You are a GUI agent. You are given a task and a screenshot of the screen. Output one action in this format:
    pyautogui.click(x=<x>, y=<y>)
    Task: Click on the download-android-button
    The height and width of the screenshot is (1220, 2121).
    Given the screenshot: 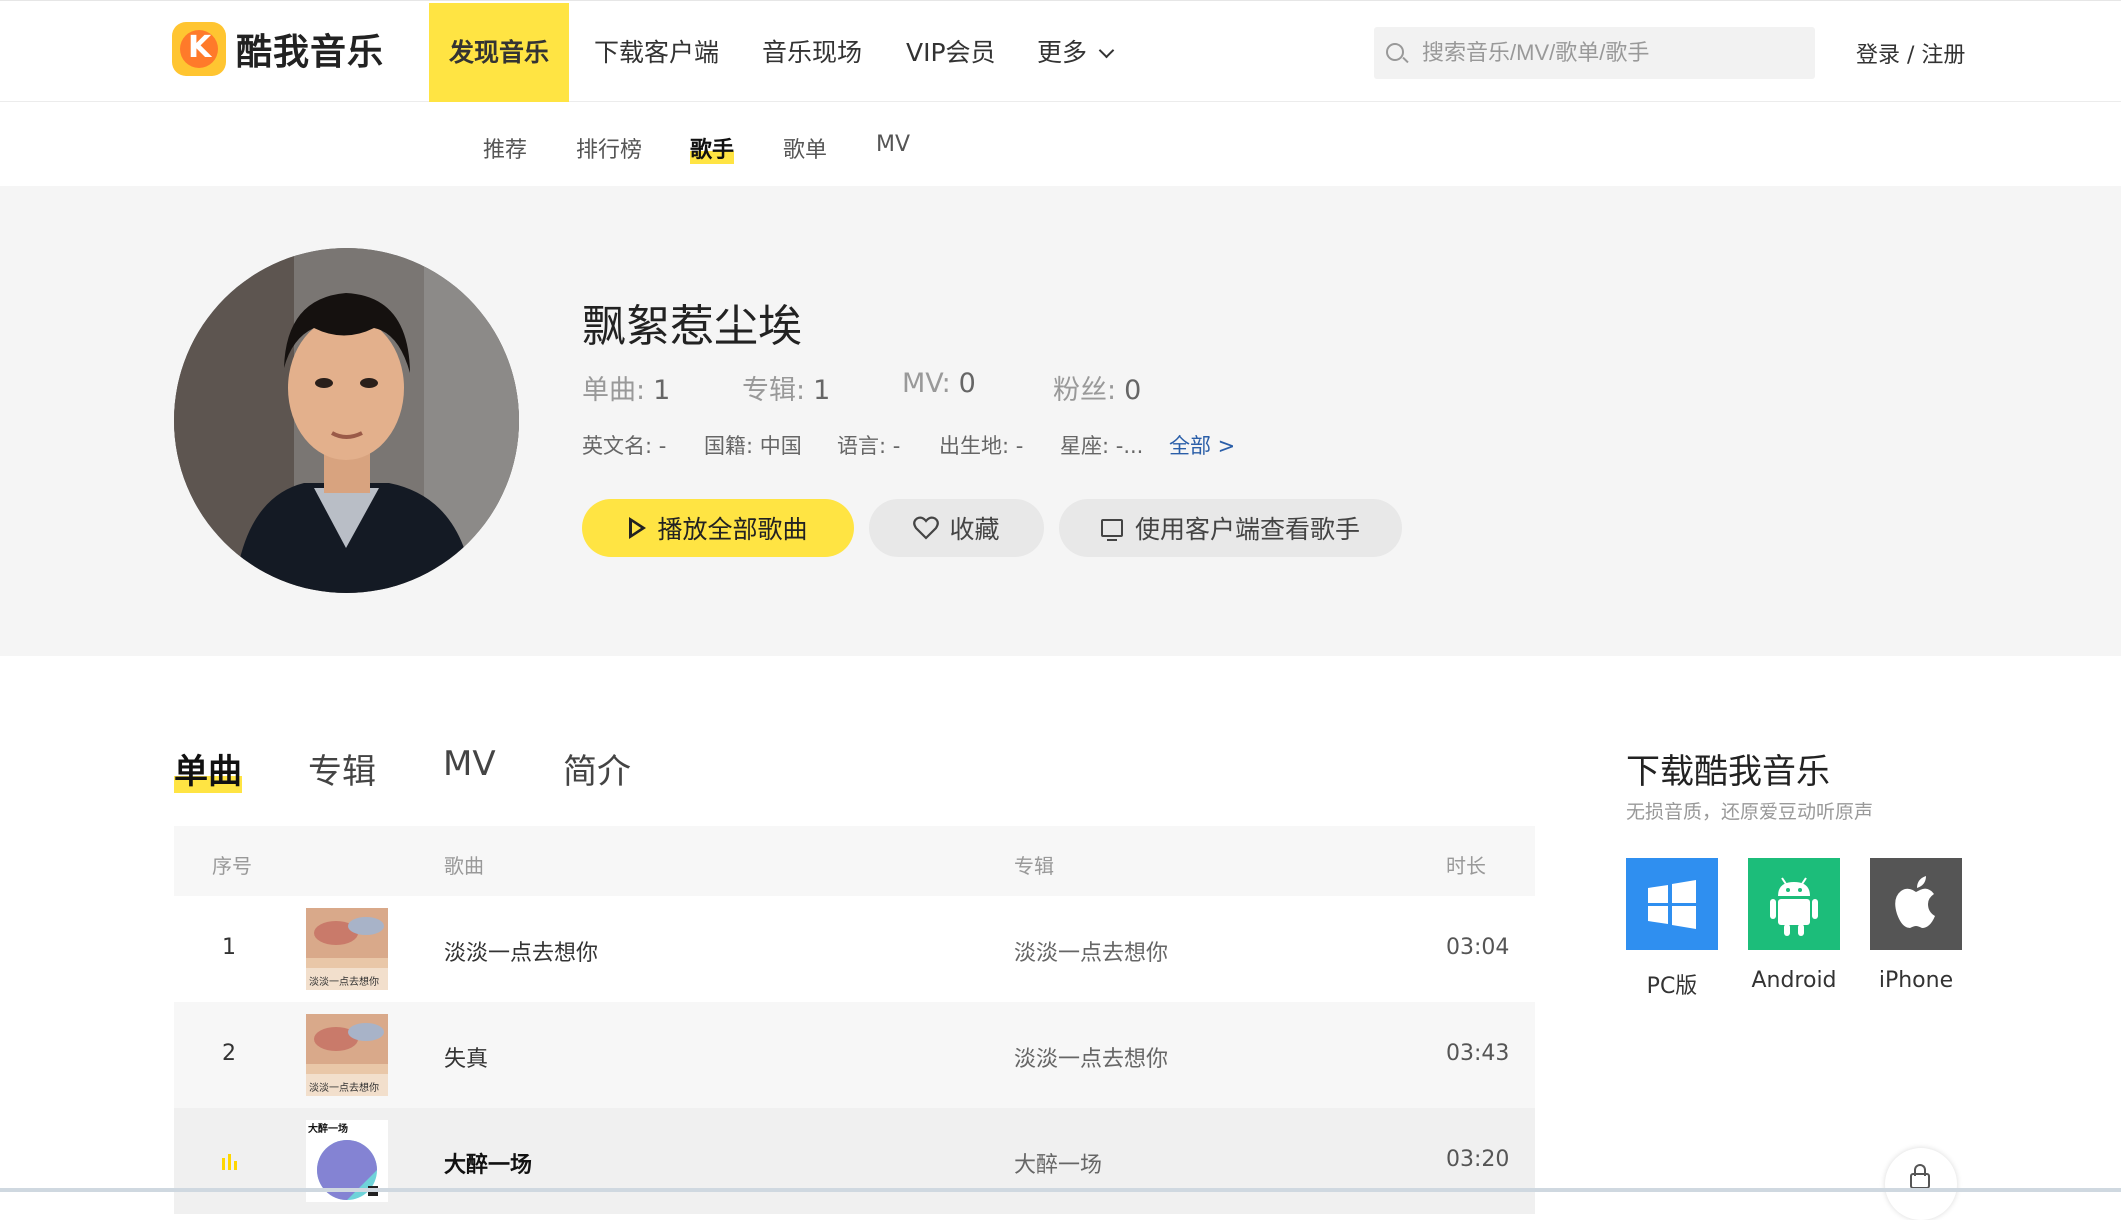 What is the action you would take?
    pyautogui.click(x=1794, y=904)
    